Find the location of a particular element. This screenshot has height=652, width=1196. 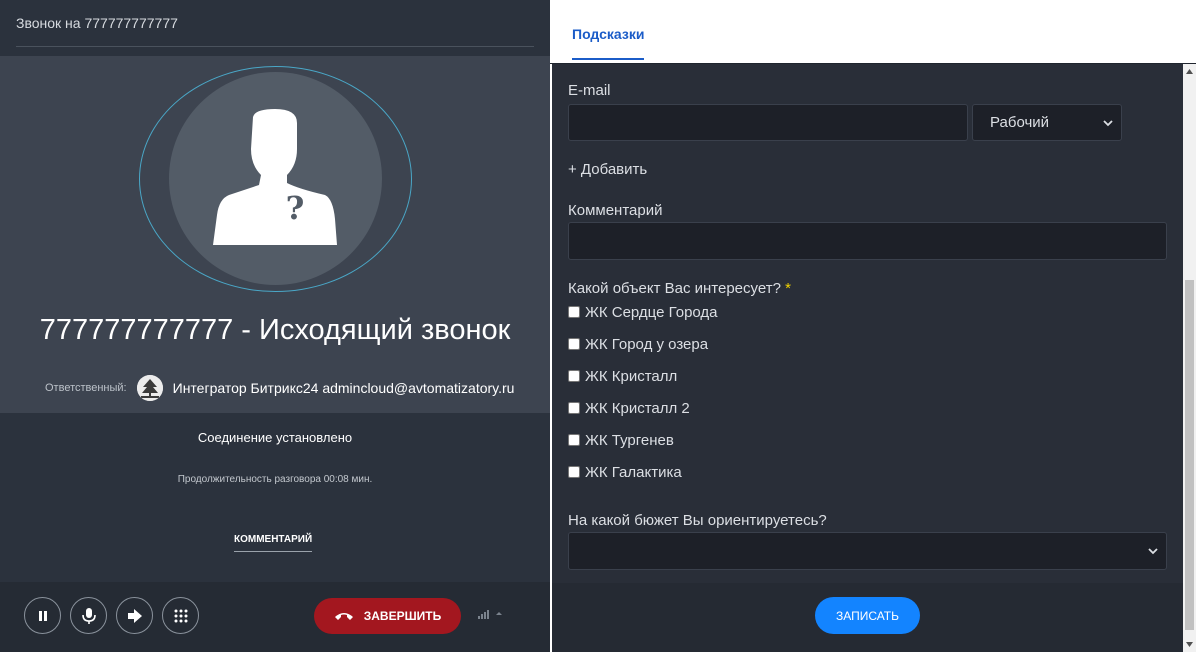

object-question: Какой объект Вас интересует? * is located at coordinates (679, 288).